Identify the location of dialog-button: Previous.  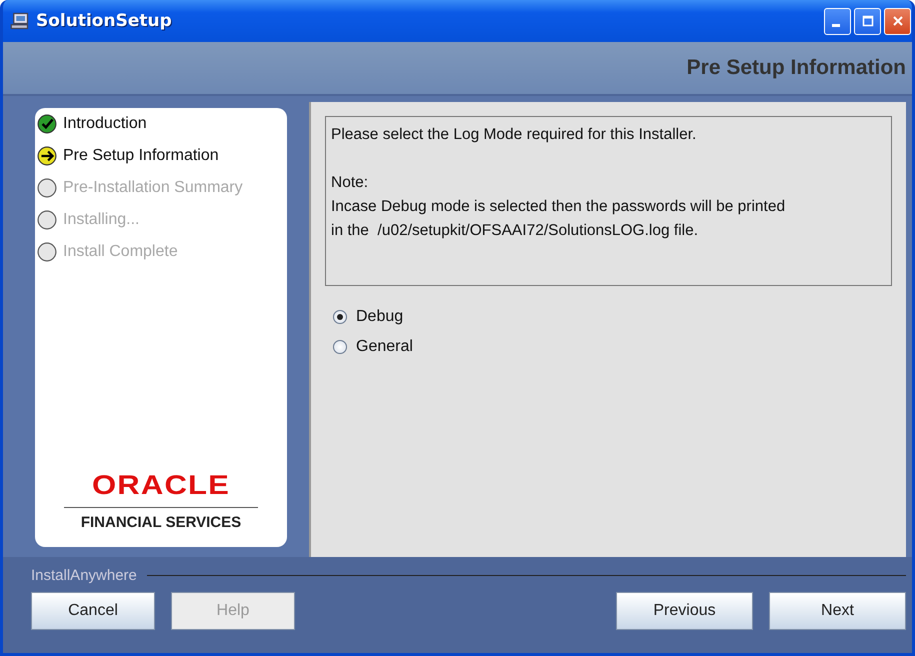
(684, 611).